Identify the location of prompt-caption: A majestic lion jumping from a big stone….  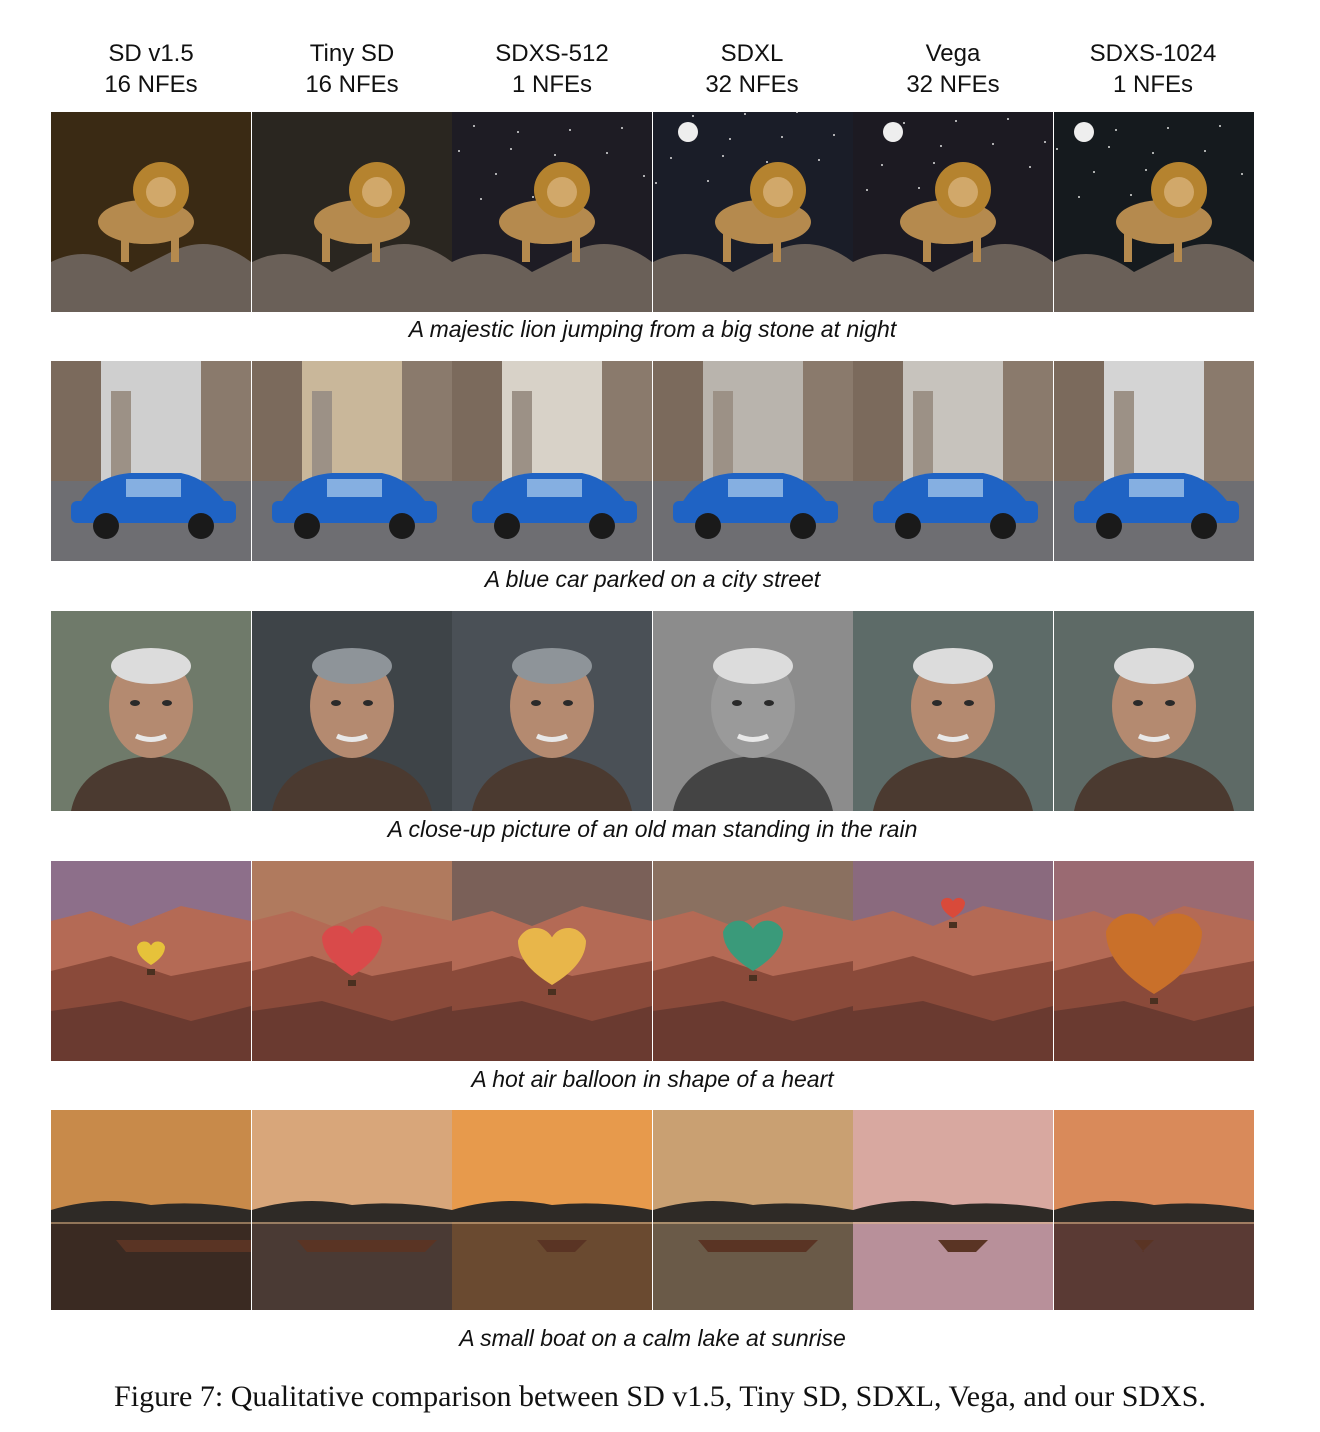
(652, 329).